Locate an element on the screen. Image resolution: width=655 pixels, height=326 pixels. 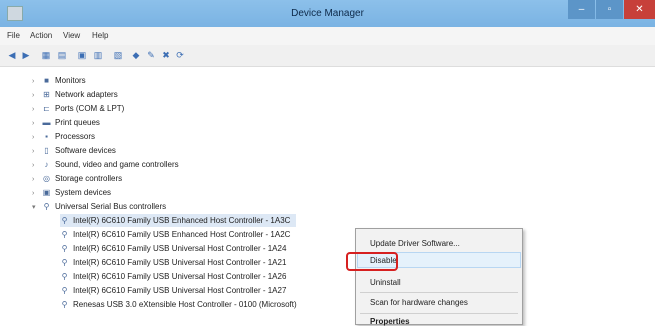
menu-help: Help is located at coordinates (100, 35).